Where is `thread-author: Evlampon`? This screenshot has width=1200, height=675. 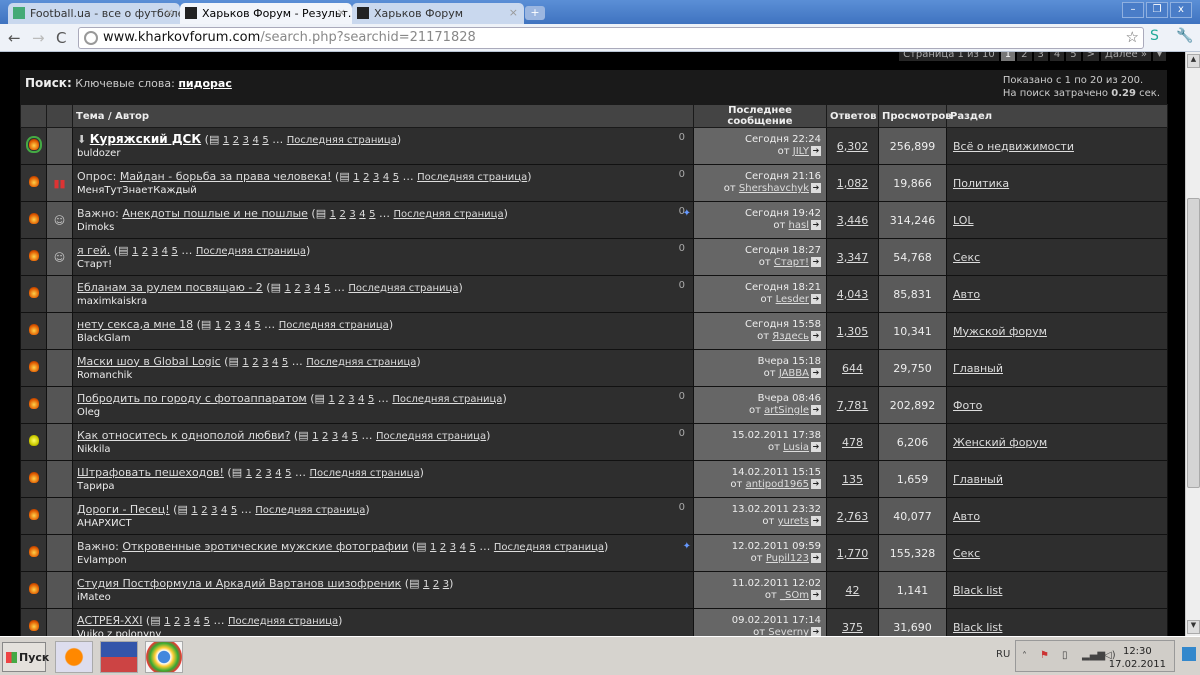 thread-author: Evlampon is located at coordinates (383, 560).